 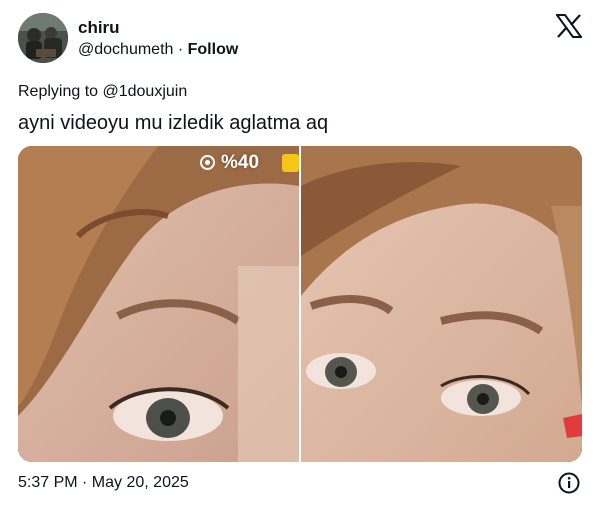 What do you see at coordinates (569, 26) in the screenshot?
I see `x-logo-icon` at bounding box center [569, 26].